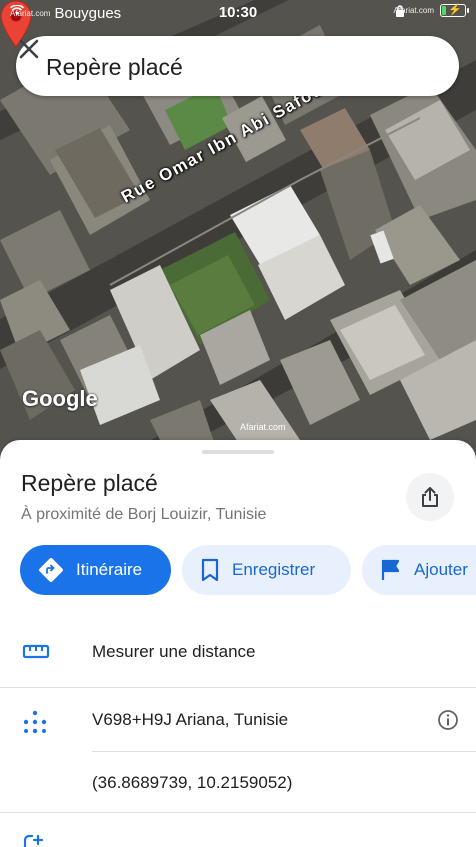 This screenshot has width=476, height=847. Describe the element at coordinates (448, 720) in the screenshot. I see `info-icon` at that location.